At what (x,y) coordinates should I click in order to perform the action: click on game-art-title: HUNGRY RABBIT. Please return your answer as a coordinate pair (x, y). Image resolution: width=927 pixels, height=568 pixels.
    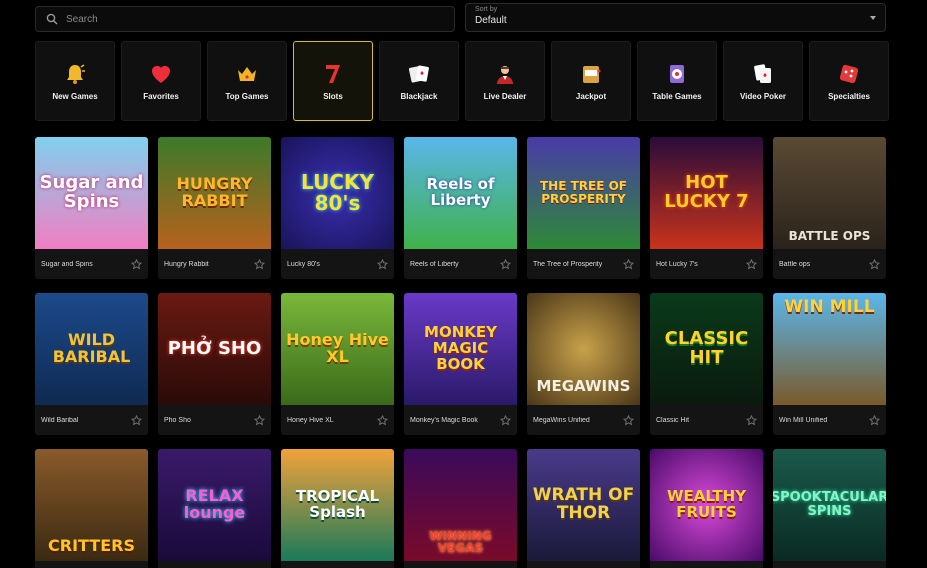
    Looking at the image, I should click on (214, 192).